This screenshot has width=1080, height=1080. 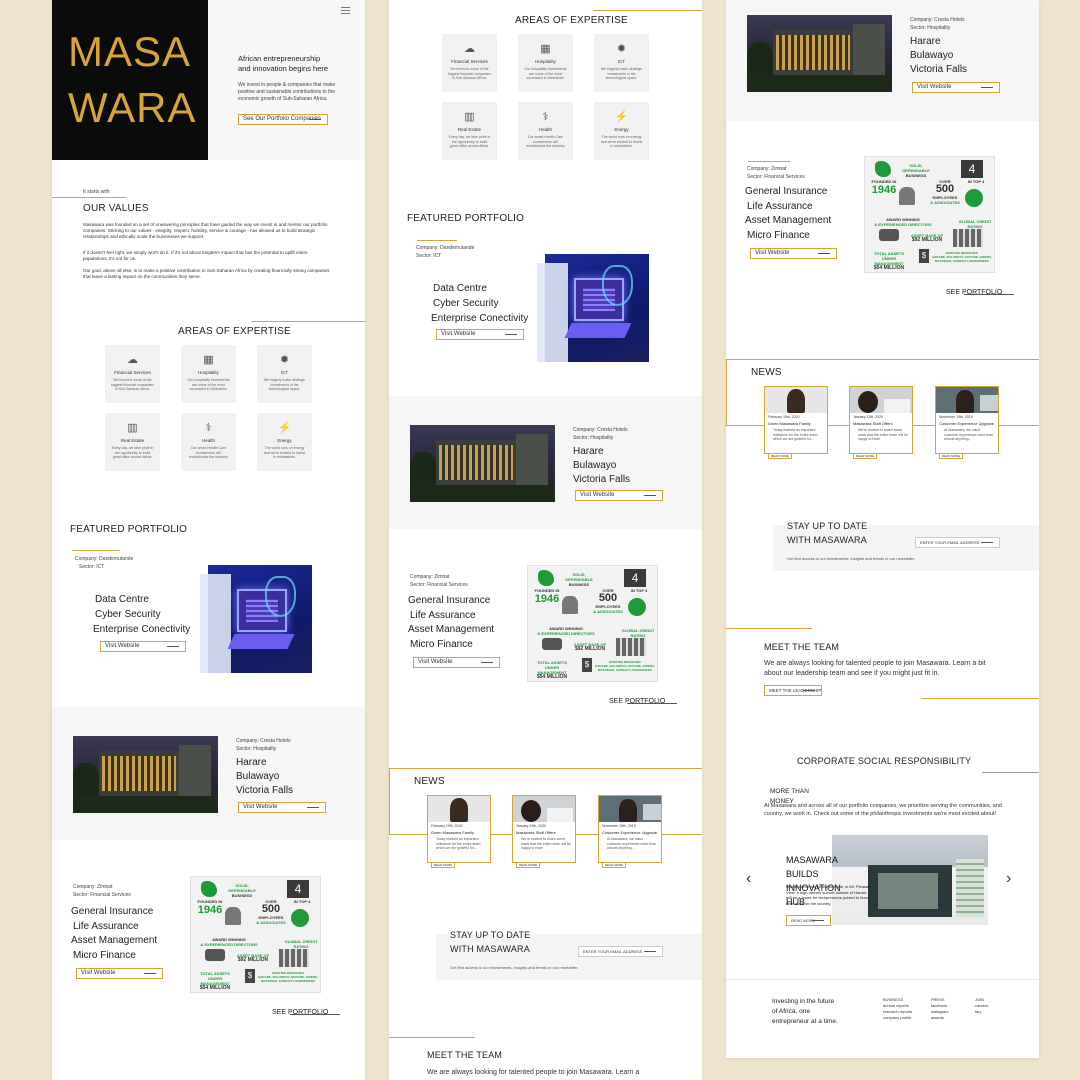 I want to click on footer-link: awards, so click(x=946, y=1018).